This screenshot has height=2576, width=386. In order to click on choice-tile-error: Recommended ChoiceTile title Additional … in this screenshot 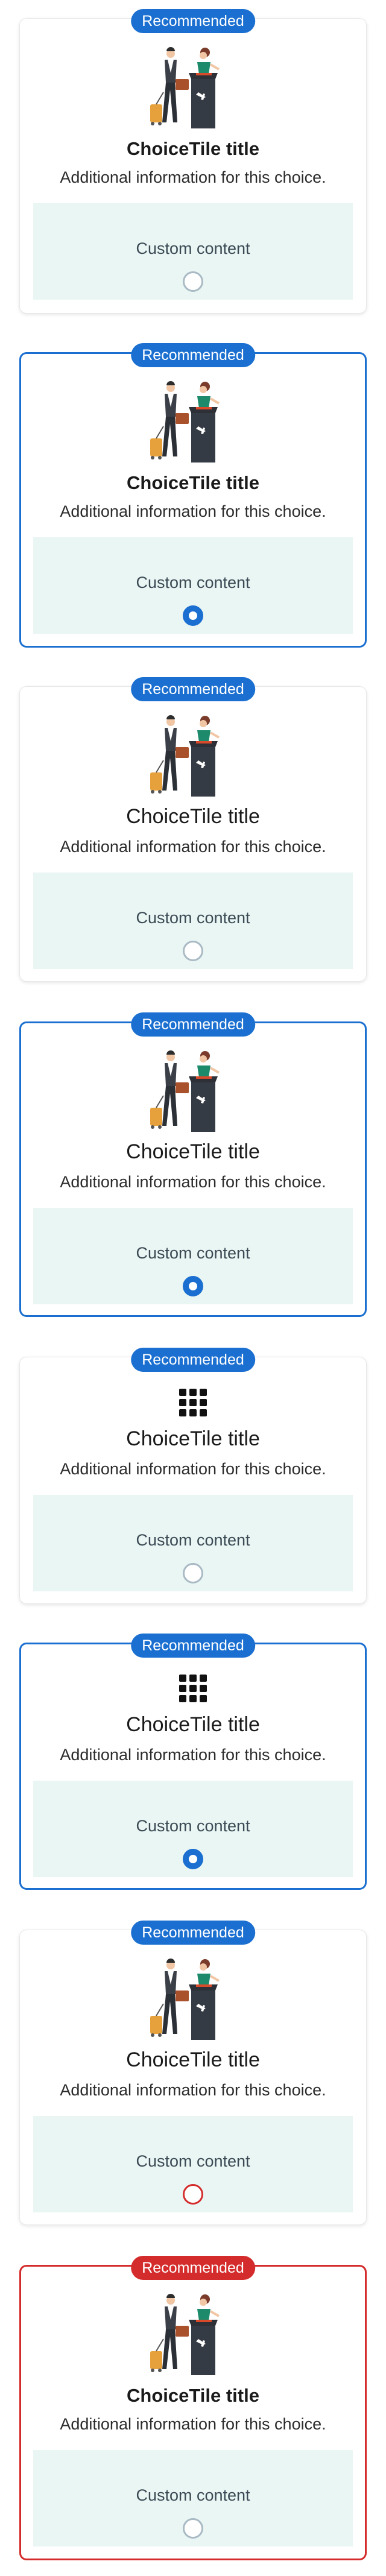, I will do `click(193, 2408)`.